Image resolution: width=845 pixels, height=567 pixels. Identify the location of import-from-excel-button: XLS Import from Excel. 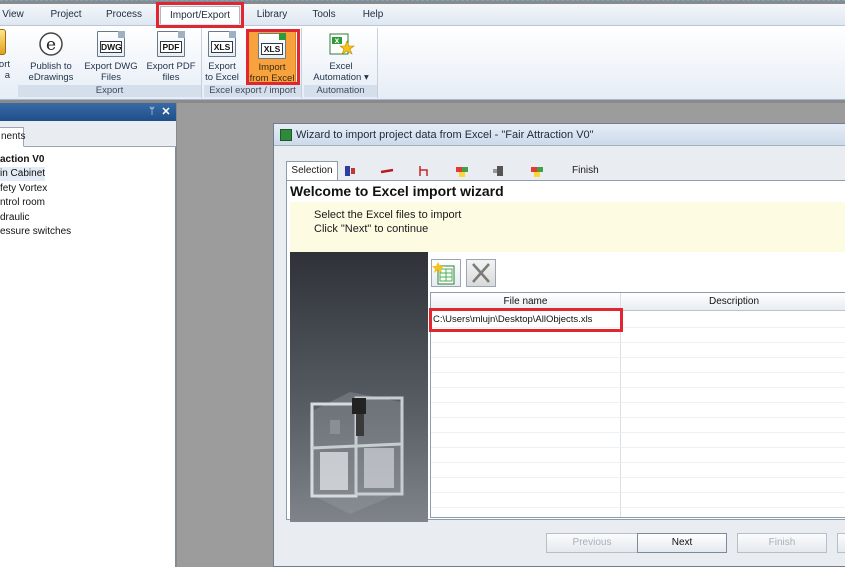
(272, 57).